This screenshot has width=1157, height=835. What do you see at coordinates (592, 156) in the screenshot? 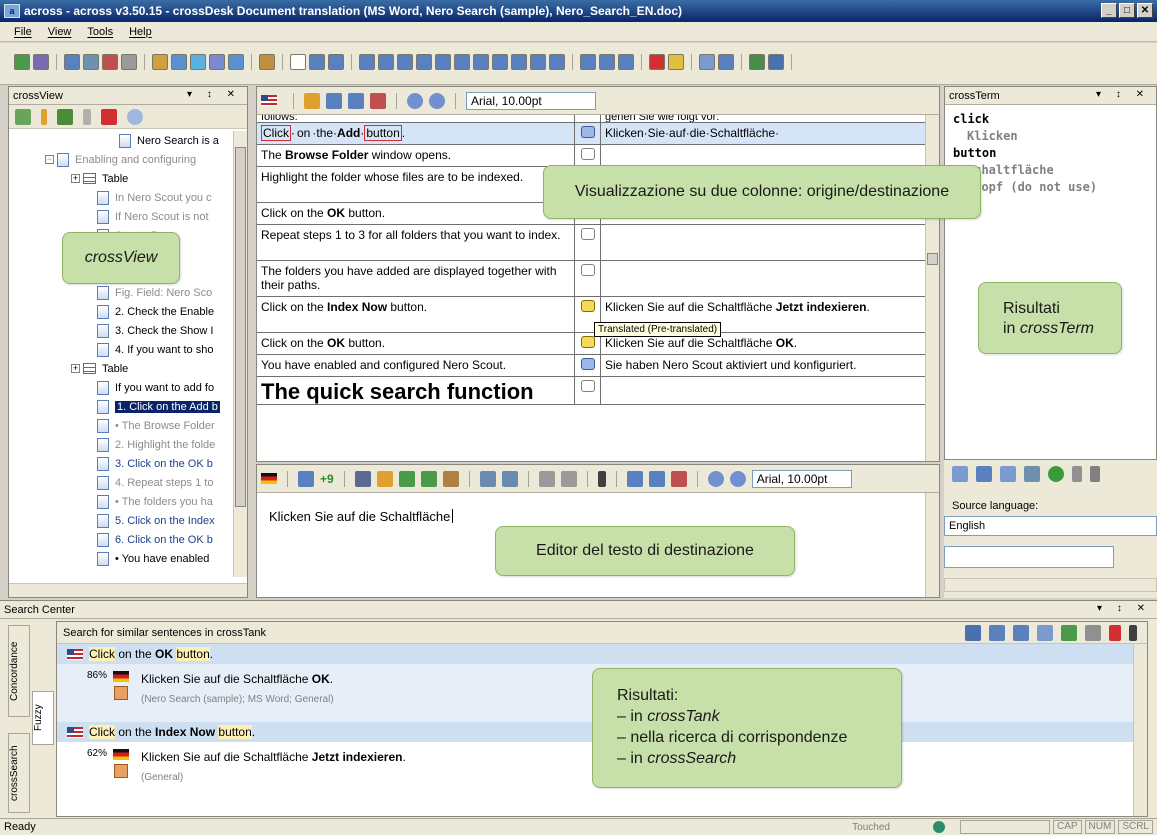
I see `segment-row: The Browse Folder window opens.` at bounding box center [592, 156].